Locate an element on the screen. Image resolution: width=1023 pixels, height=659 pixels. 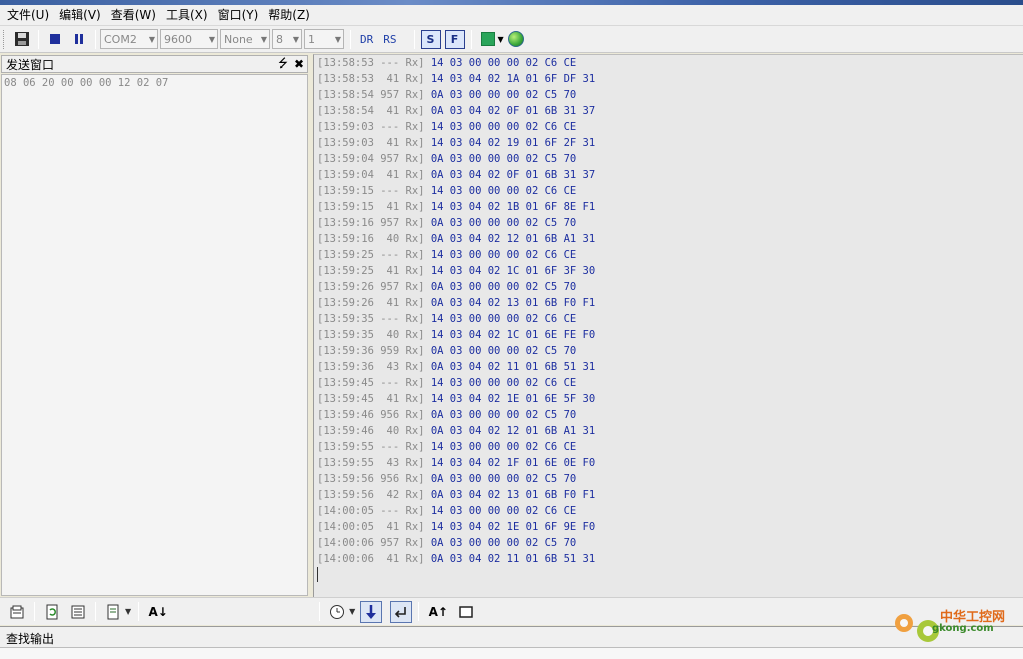
baud-select: 9600 ▼ is located at coordinates (189, 39).